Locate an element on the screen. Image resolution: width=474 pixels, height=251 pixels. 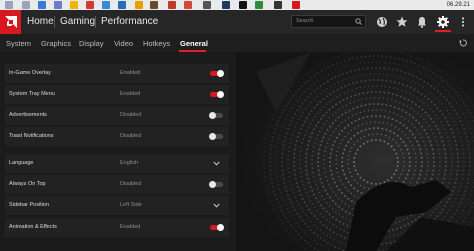
tab-graphics: Graphics is located at coordinates (56, 43).